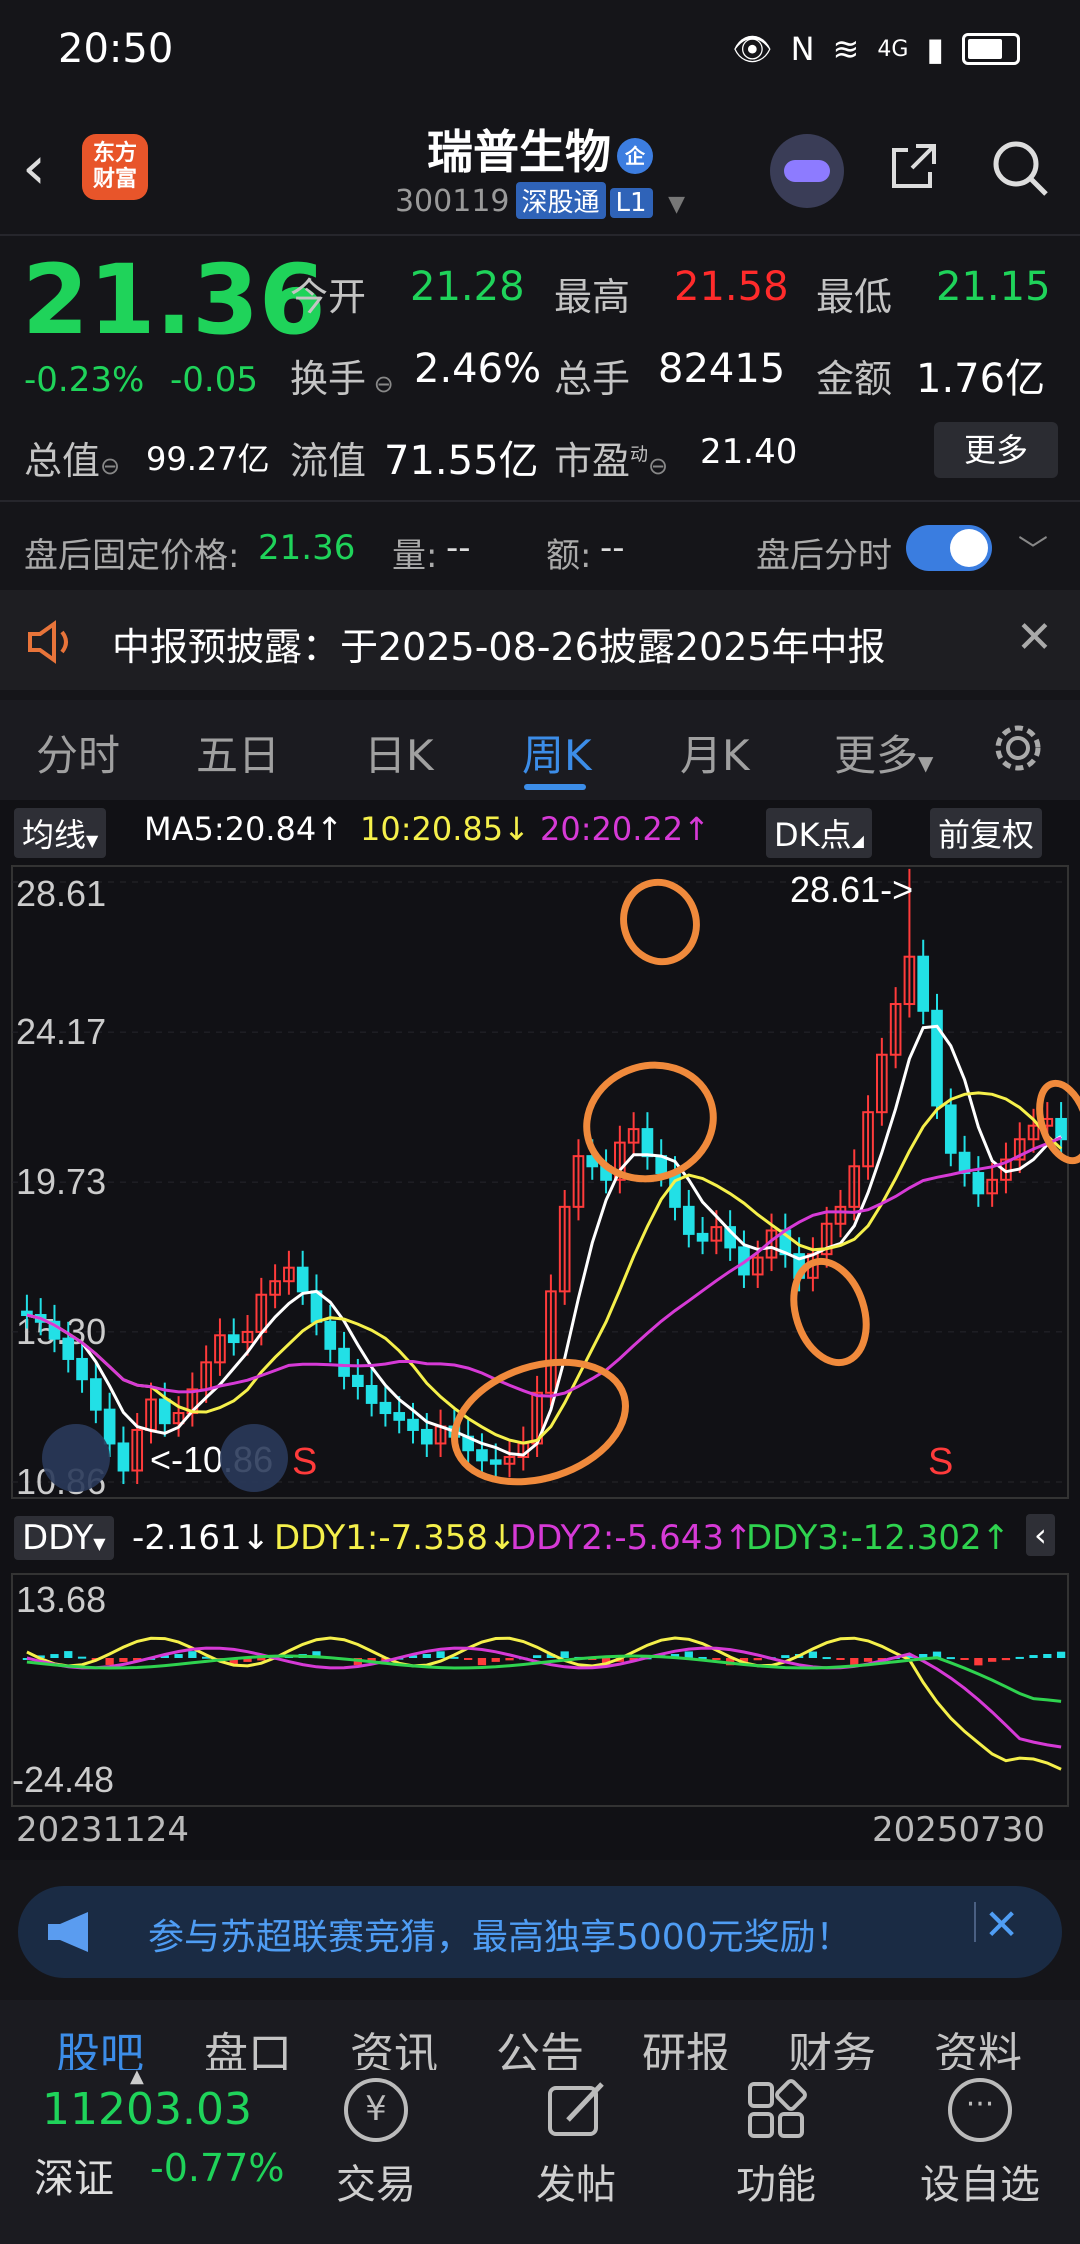 This screenshot has width=1080, height=2244. Describe the element at coordinates (980, 2144) in the screenshot. I see `add-watchlist-button: ··· 设自选` at that location.